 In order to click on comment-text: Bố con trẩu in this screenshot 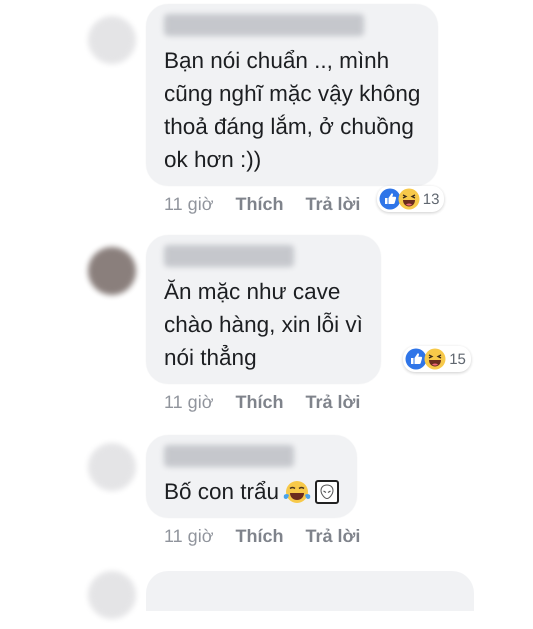, I will do `click(222, 492)`.